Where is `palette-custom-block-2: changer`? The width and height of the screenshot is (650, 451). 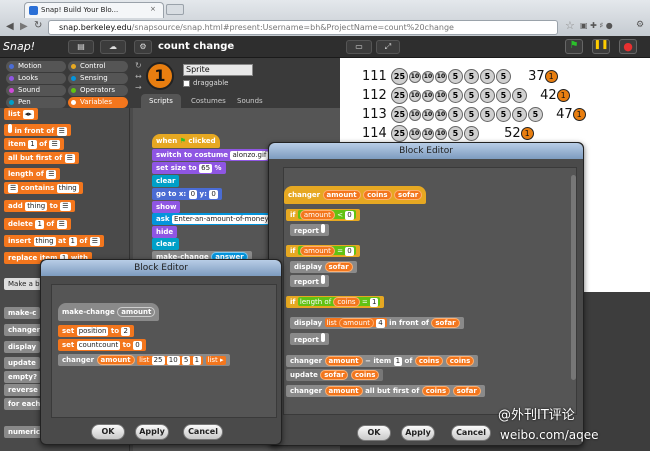 palette-custom-block-2: changer is located at coordinates (24, 330).